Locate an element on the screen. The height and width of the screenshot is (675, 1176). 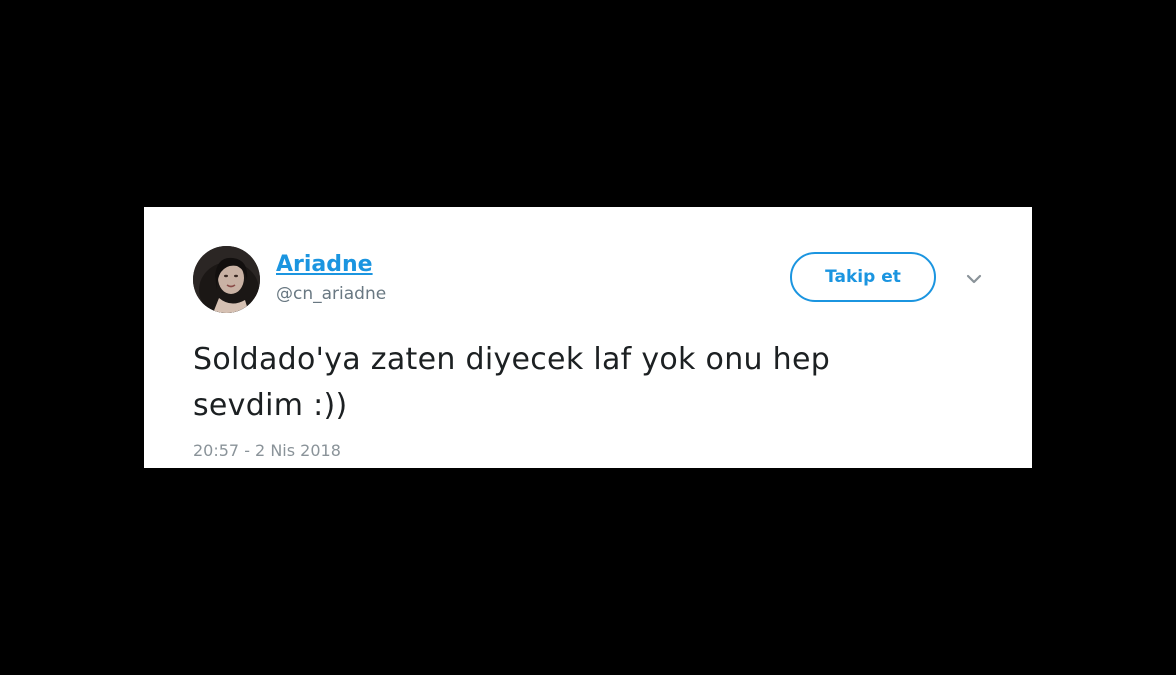
avatar-image is located at coordinates (226, 279).